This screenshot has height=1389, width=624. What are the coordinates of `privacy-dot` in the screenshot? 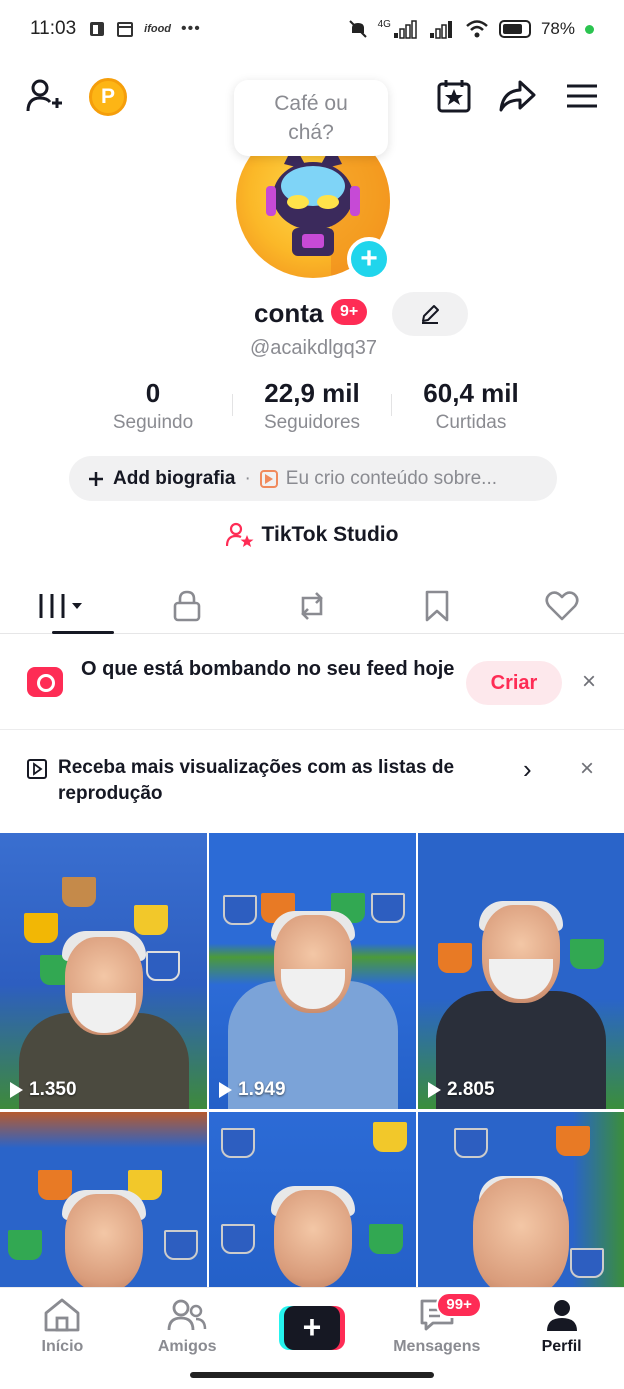 It's located at (589, 29).